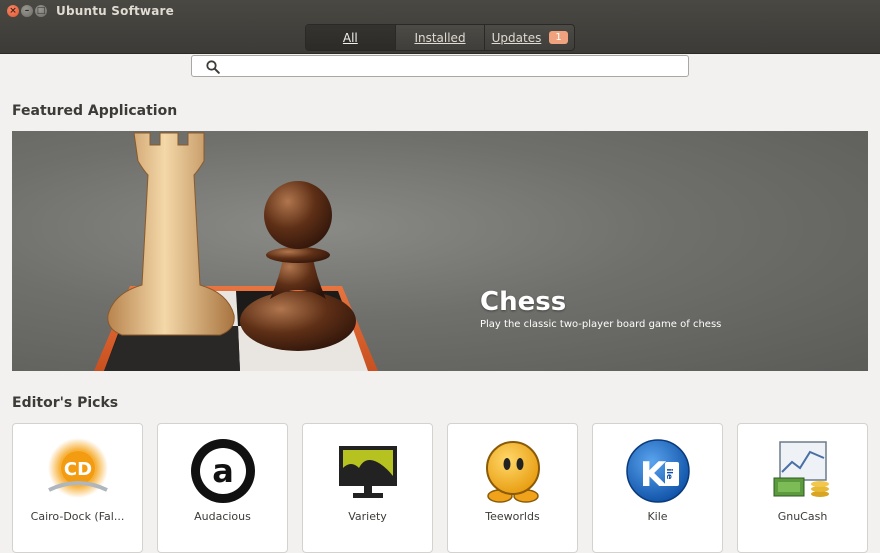 The height and width of the screenshot is (553, 880). What do you see at coordinates (213, 67) in the screenshot?
I see `search-icon` at bounding box center [213, 67].